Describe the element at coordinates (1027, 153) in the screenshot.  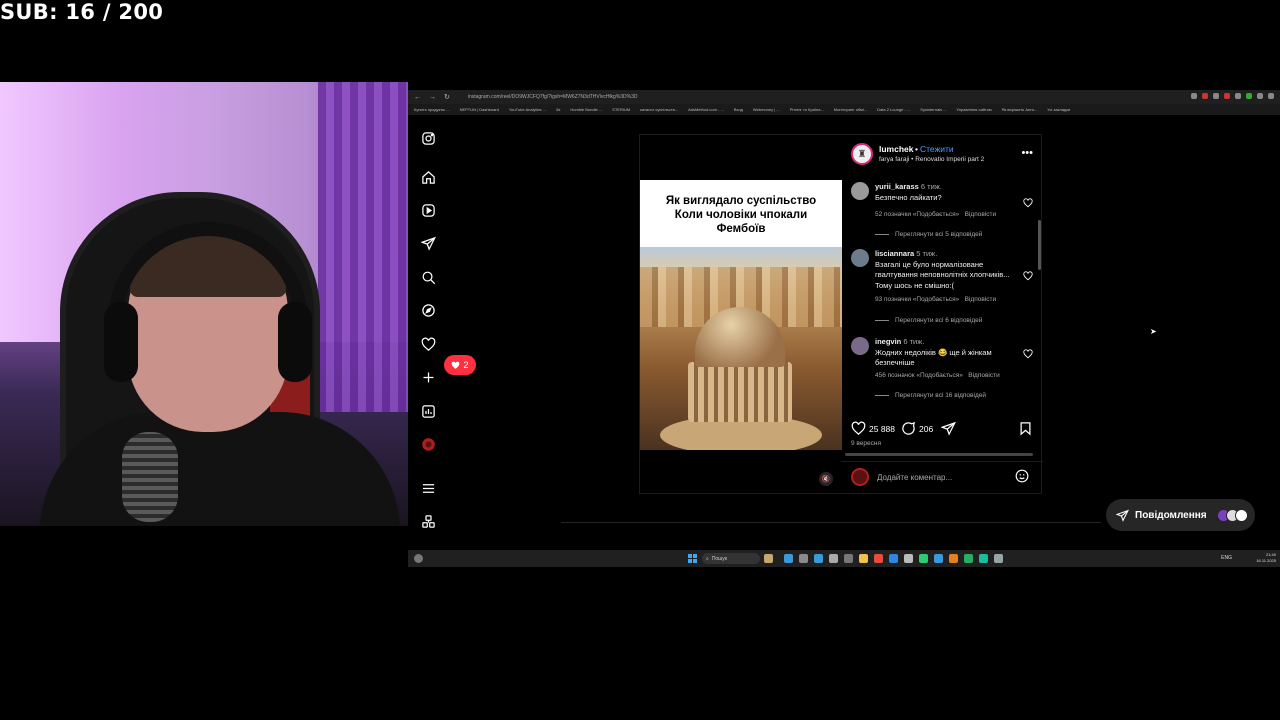
I see `more-options-icon: •••` at that location.